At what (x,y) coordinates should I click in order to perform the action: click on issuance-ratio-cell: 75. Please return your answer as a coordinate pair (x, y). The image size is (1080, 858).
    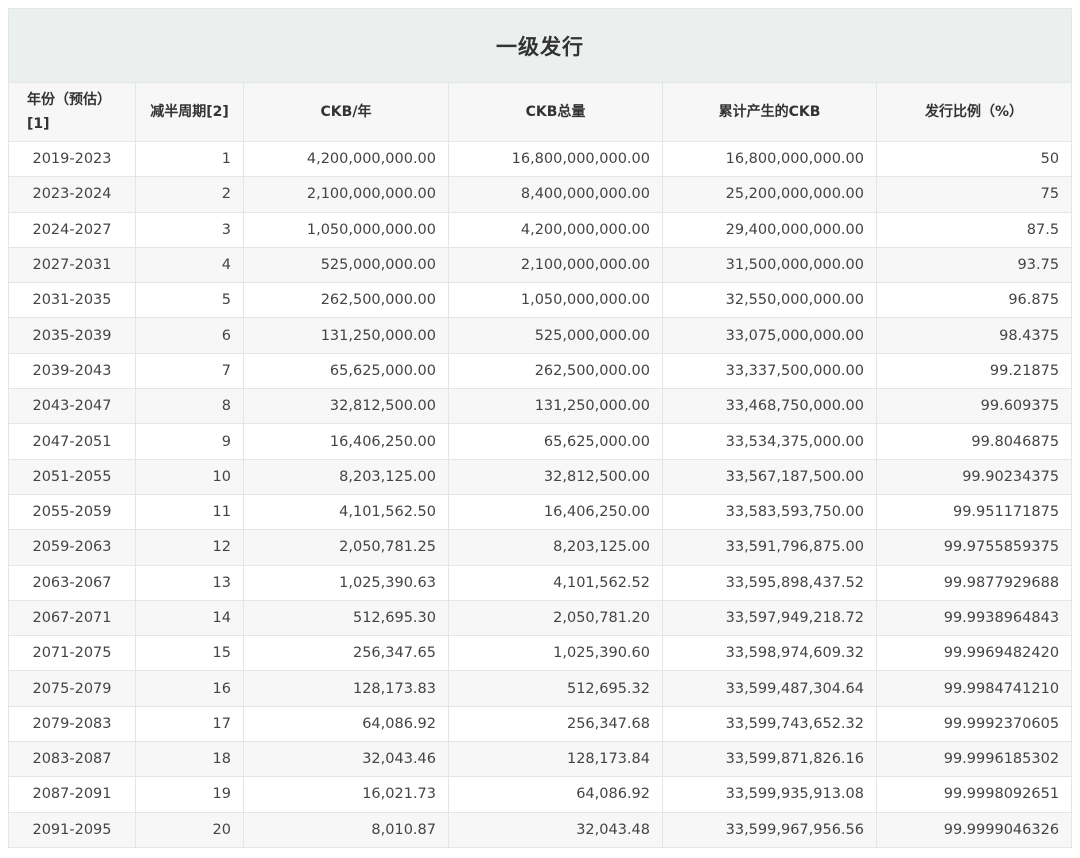
    Looking at the image, I should click on (974, 194).